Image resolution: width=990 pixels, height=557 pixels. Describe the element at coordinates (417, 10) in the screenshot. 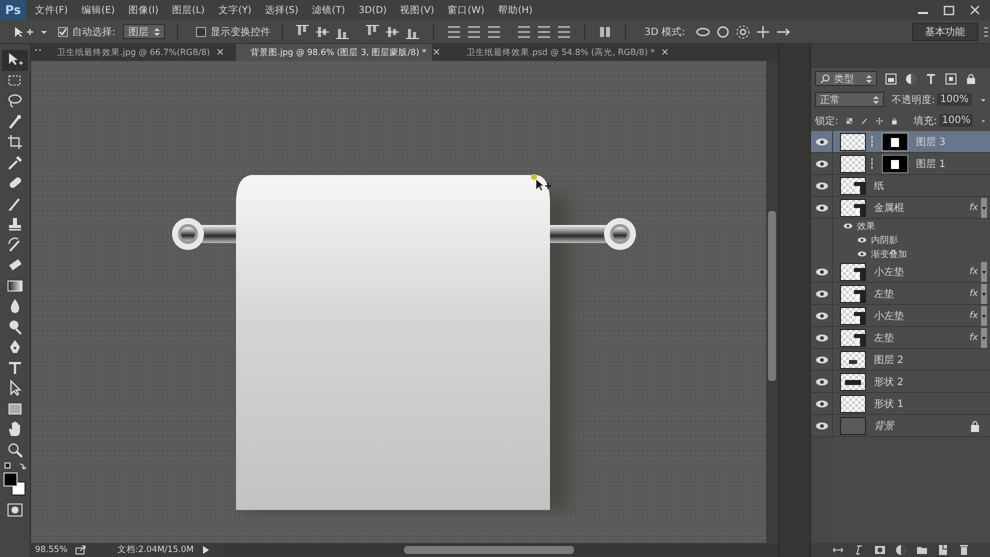

I see `menu-item: 视图(V)` at that location.